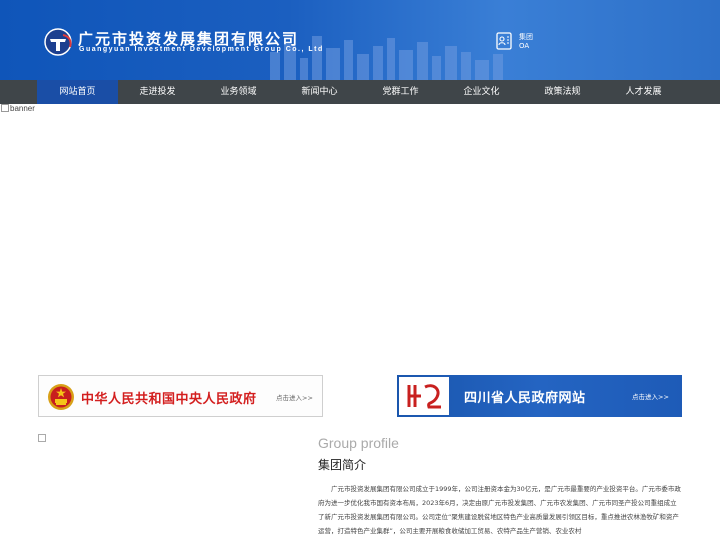 This screenshot has width=720, height=540. I want to click on nav-item-home: 网站首页, so click(77, 92).